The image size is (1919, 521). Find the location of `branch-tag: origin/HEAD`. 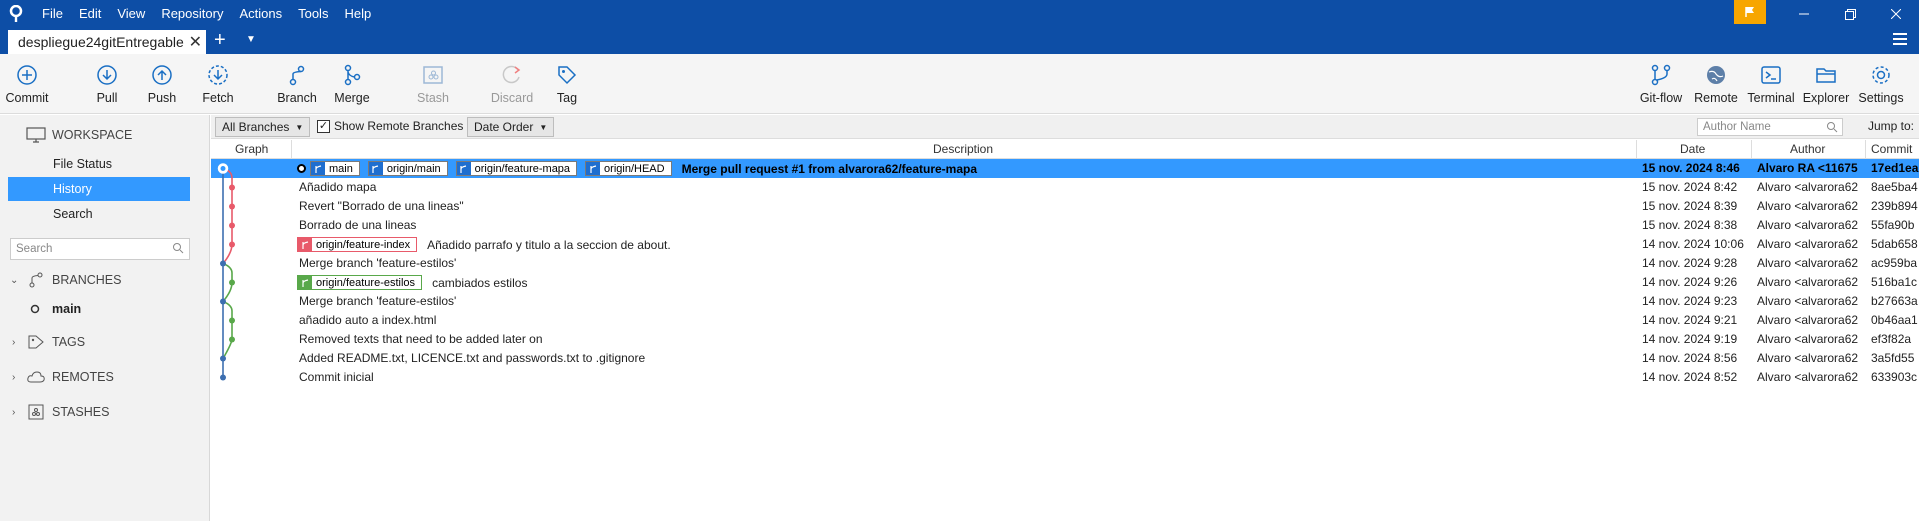

branch-tag: origin/HEAD is located at coordinates (628, 168).